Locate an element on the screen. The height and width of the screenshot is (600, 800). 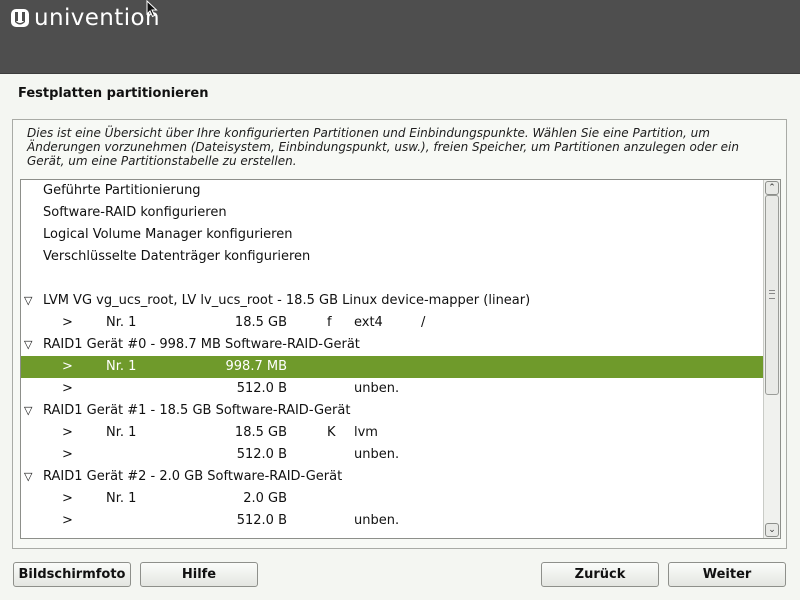
grip-icon is located at coordinates (772, 294).